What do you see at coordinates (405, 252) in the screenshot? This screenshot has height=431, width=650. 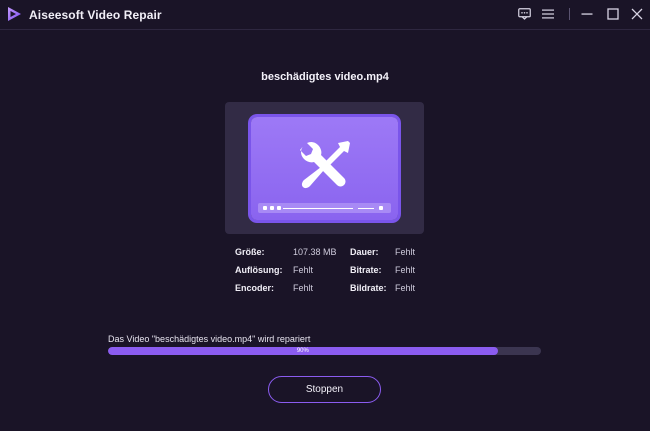 I see `duration-value: Fehlt` at bounding box center [405, 252].